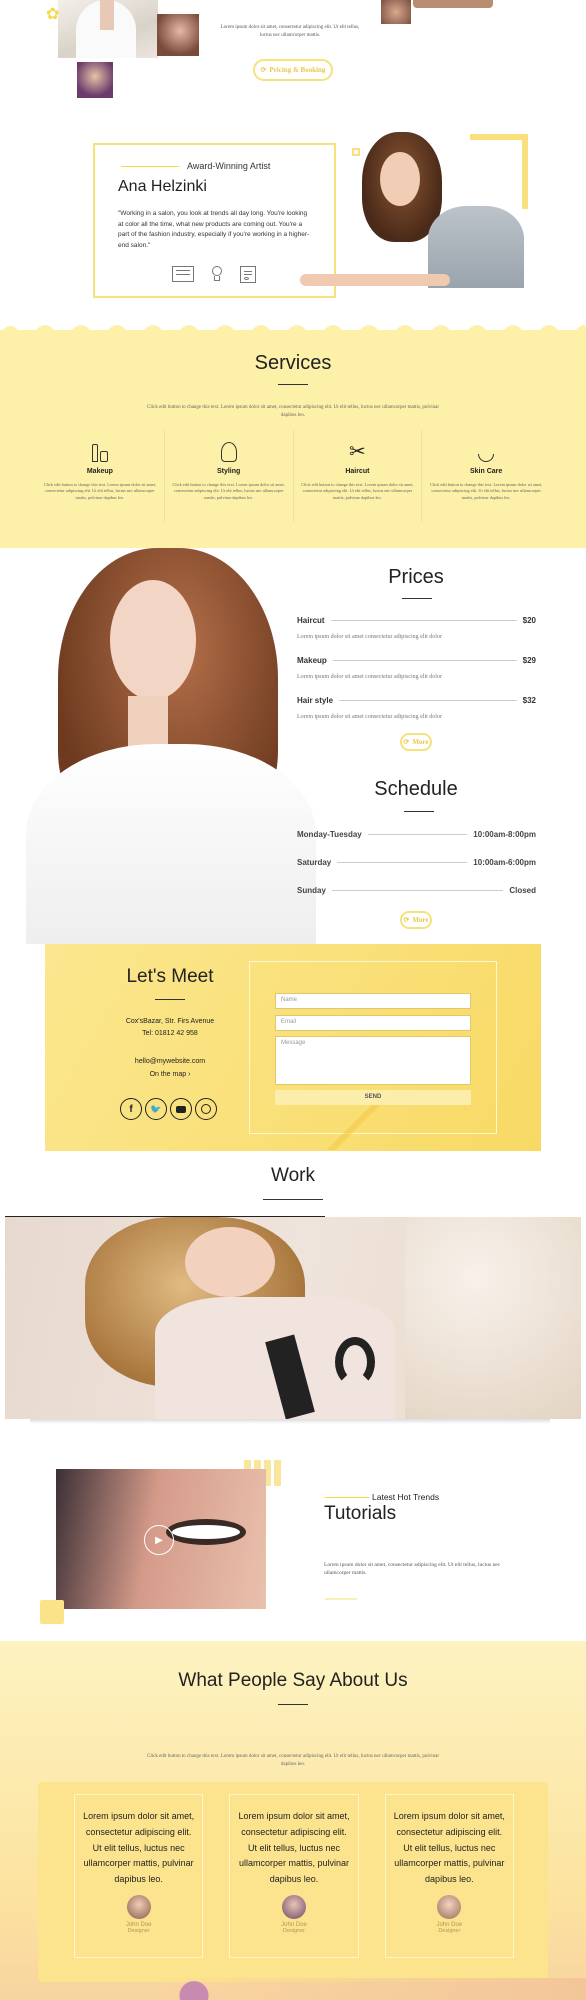 The width and height of the screenshot is (586, 2000). Describe the element at coordinates (419, 811) in the screenshot. I see `schedule-title-underline` at that location.